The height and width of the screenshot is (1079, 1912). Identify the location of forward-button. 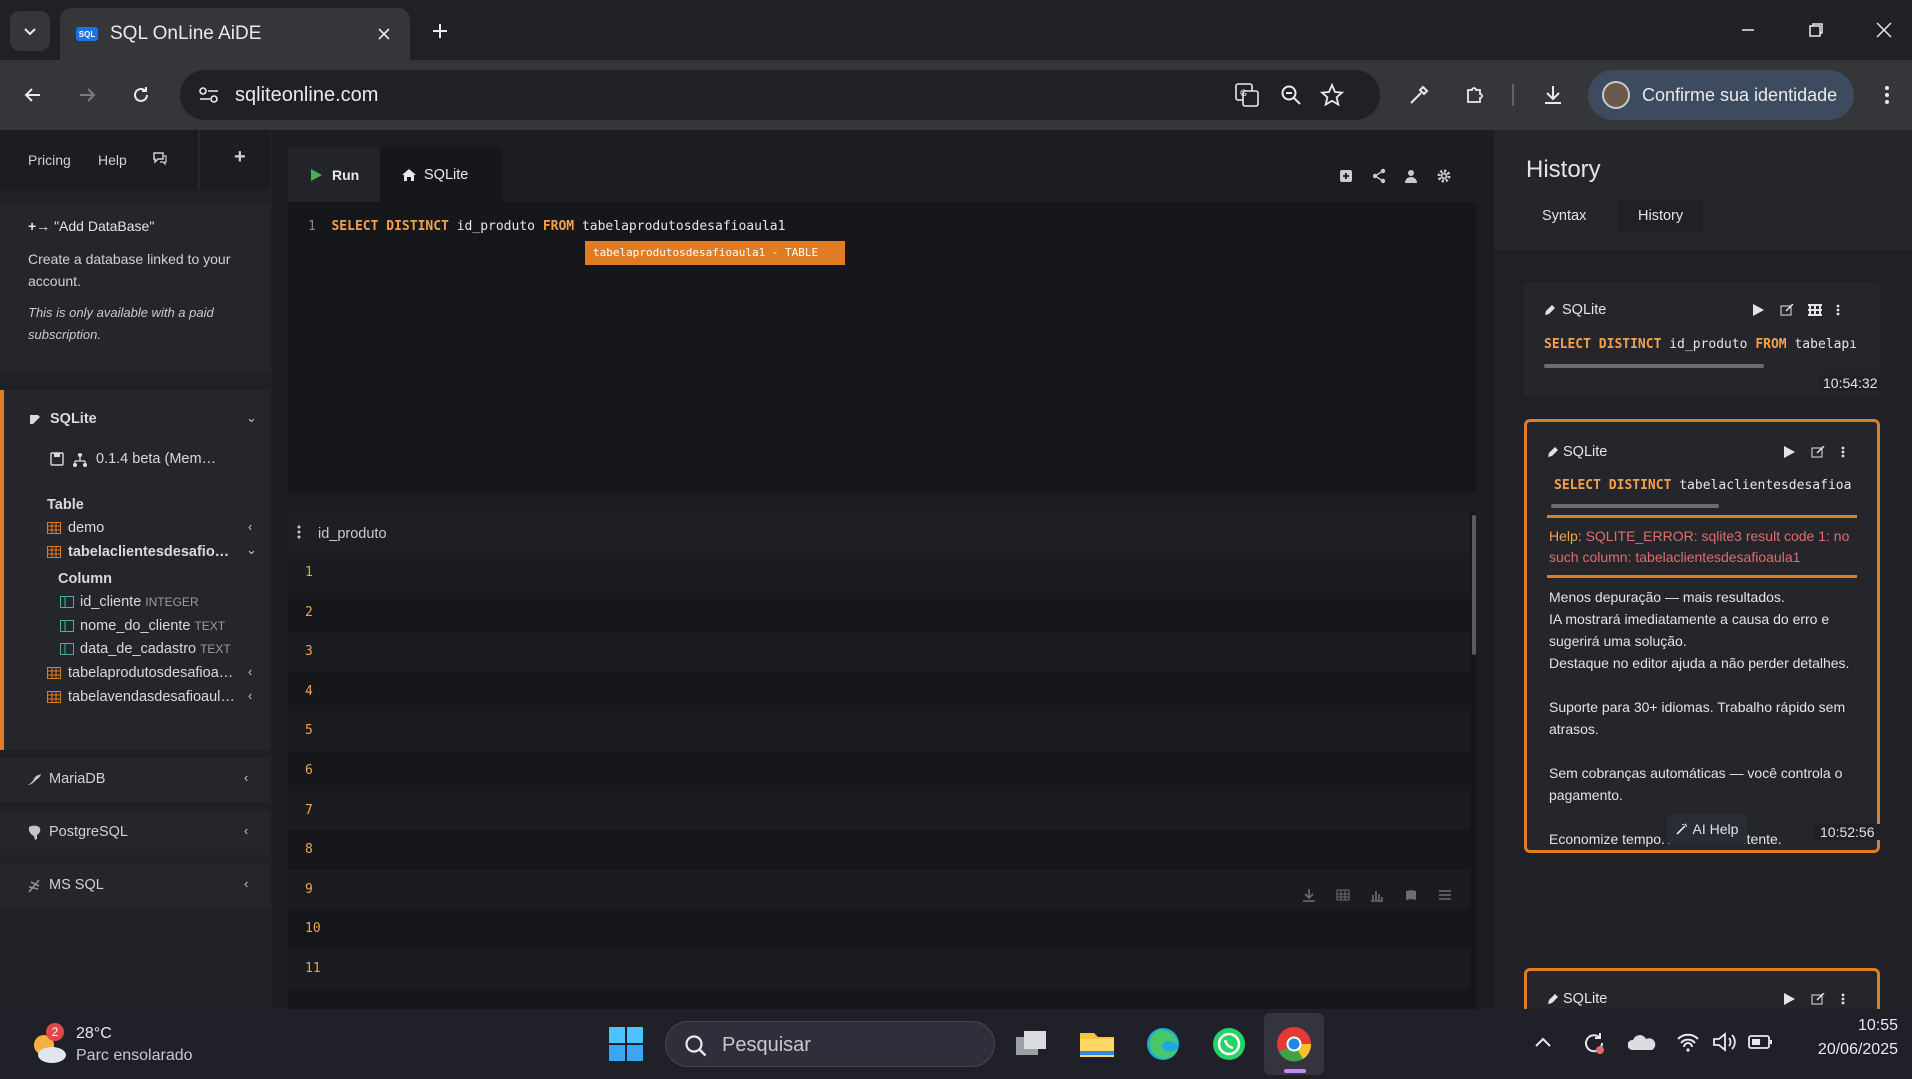
(87, 95).